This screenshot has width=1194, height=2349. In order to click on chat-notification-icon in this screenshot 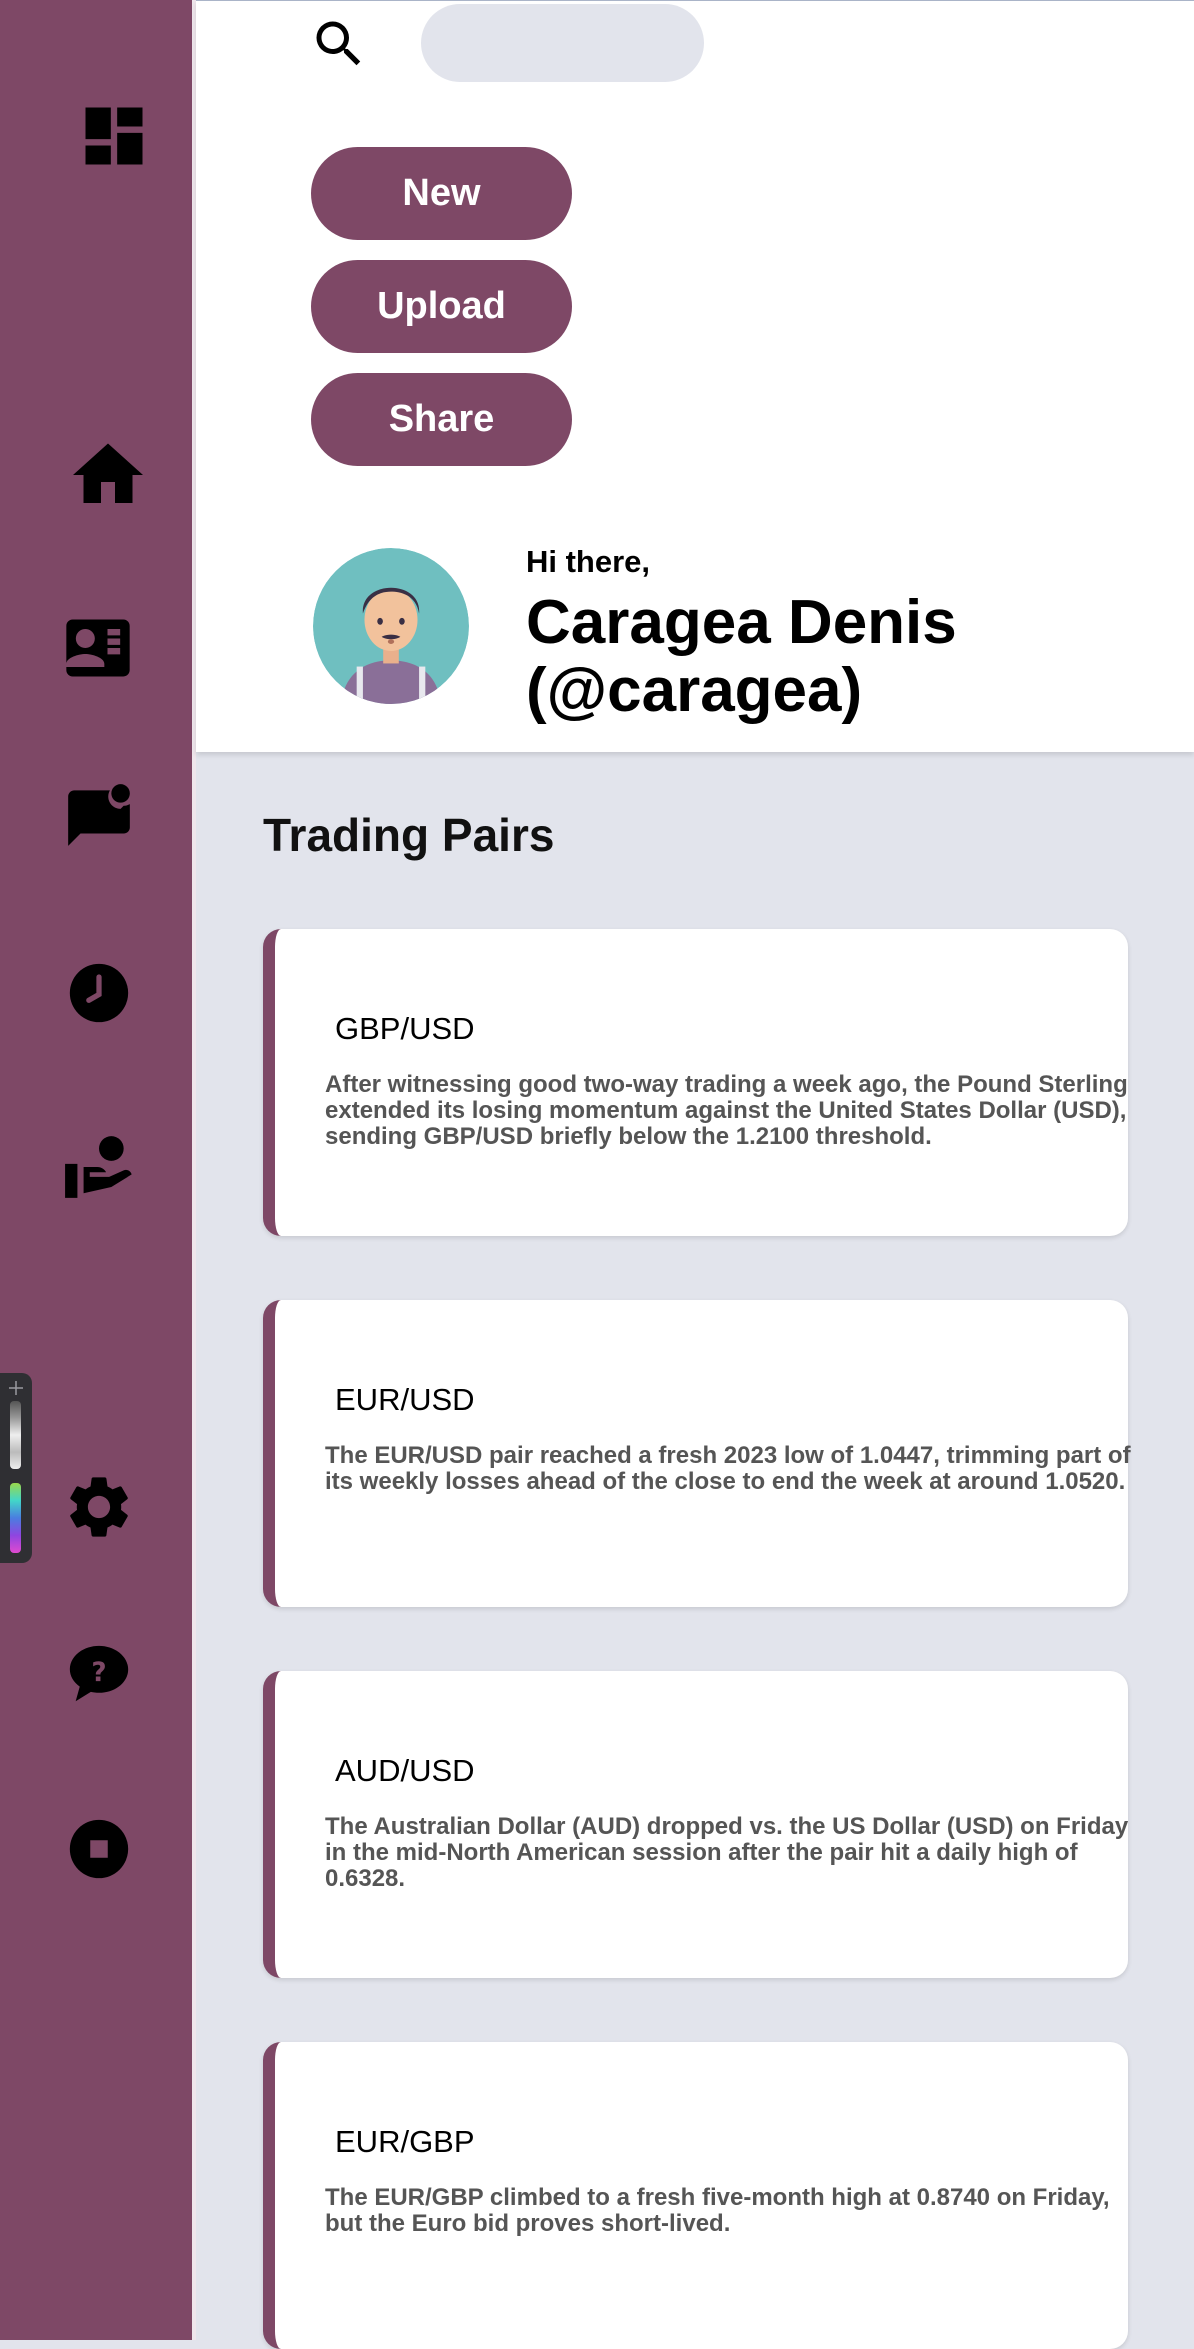, I will do `click(99, 815)`.